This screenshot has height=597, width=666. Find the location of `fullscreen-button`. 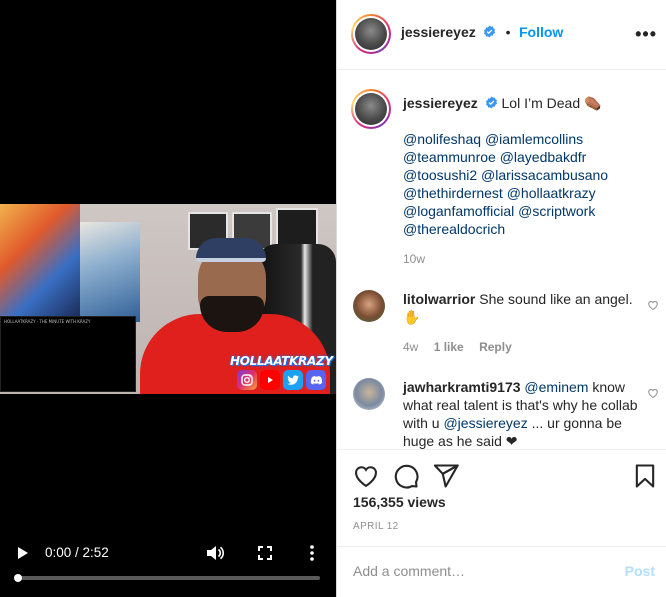

fullscreen-button is located at coordinates (265, 553).